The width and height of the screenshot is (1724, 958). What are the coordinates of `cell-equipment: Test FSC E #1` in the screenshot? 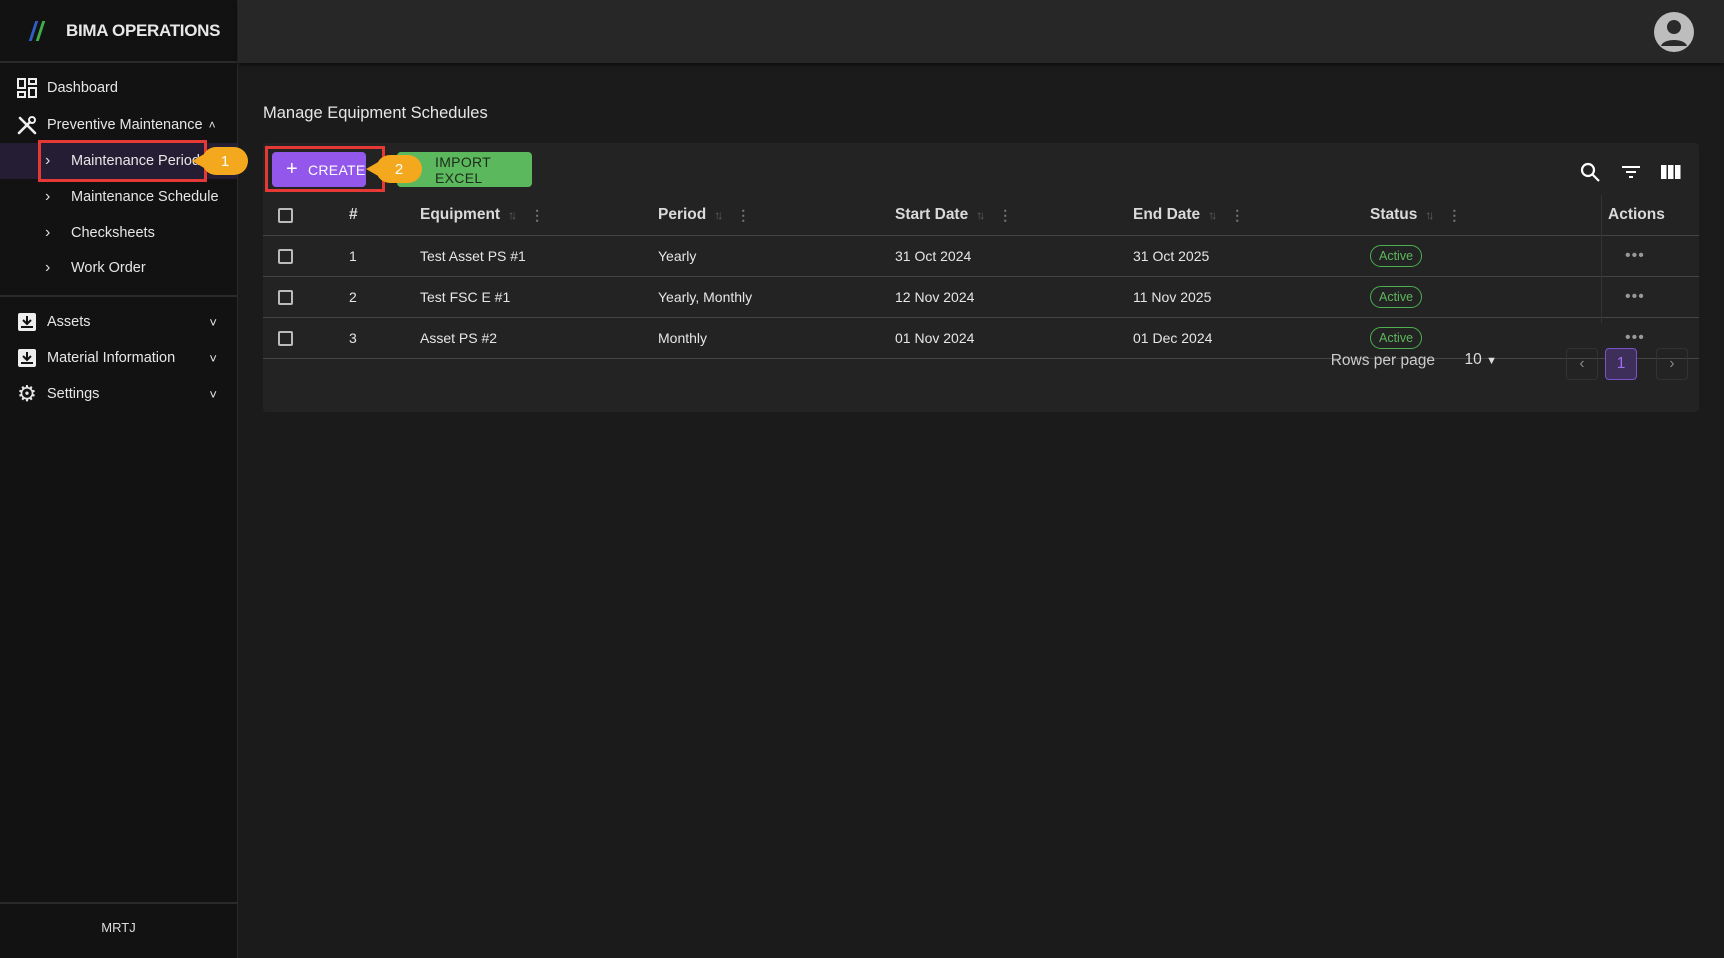 It's located at (465, 297).